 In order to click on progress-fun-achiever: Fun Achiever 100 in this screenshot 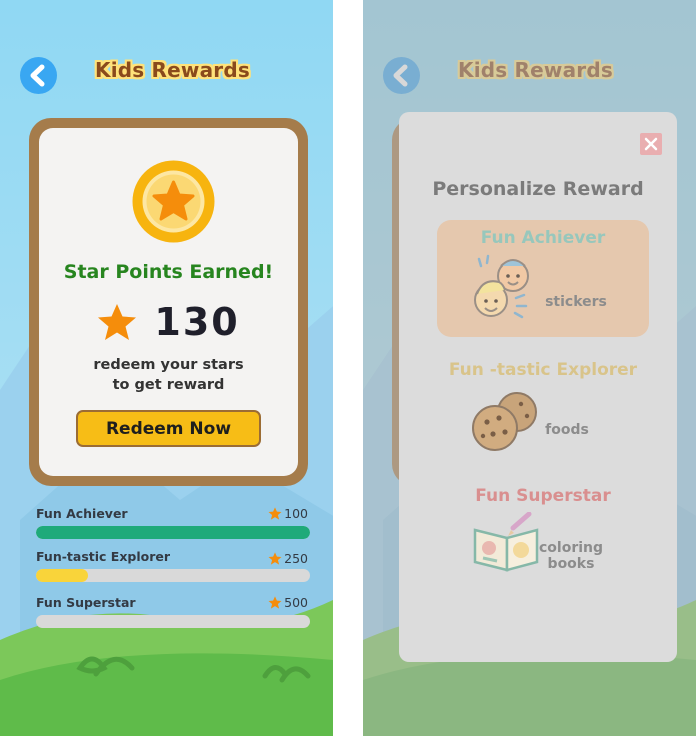, I will do `click(173, 526)`.